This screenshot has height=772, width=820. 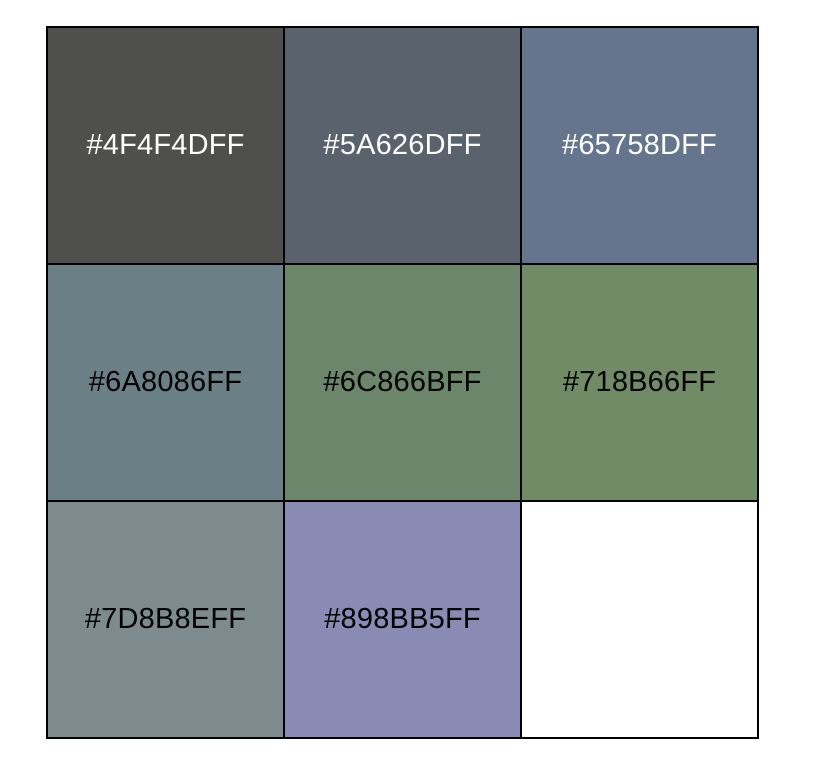 What do you see at coordinates (402, 619) in the screenshot?
I see `color-swatch: #898BB5FF` at bounding box center [402, 619].